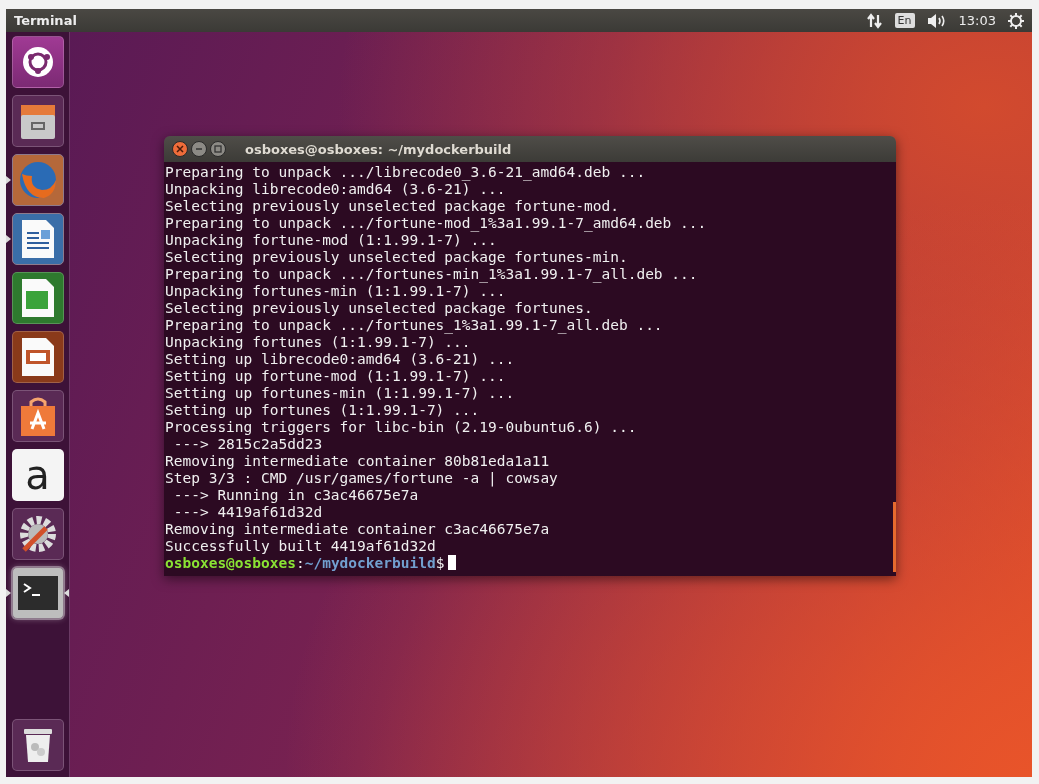 The width and height of the screenshot is (1039, 784). I want to click on text-cursor, so click(452, 562).